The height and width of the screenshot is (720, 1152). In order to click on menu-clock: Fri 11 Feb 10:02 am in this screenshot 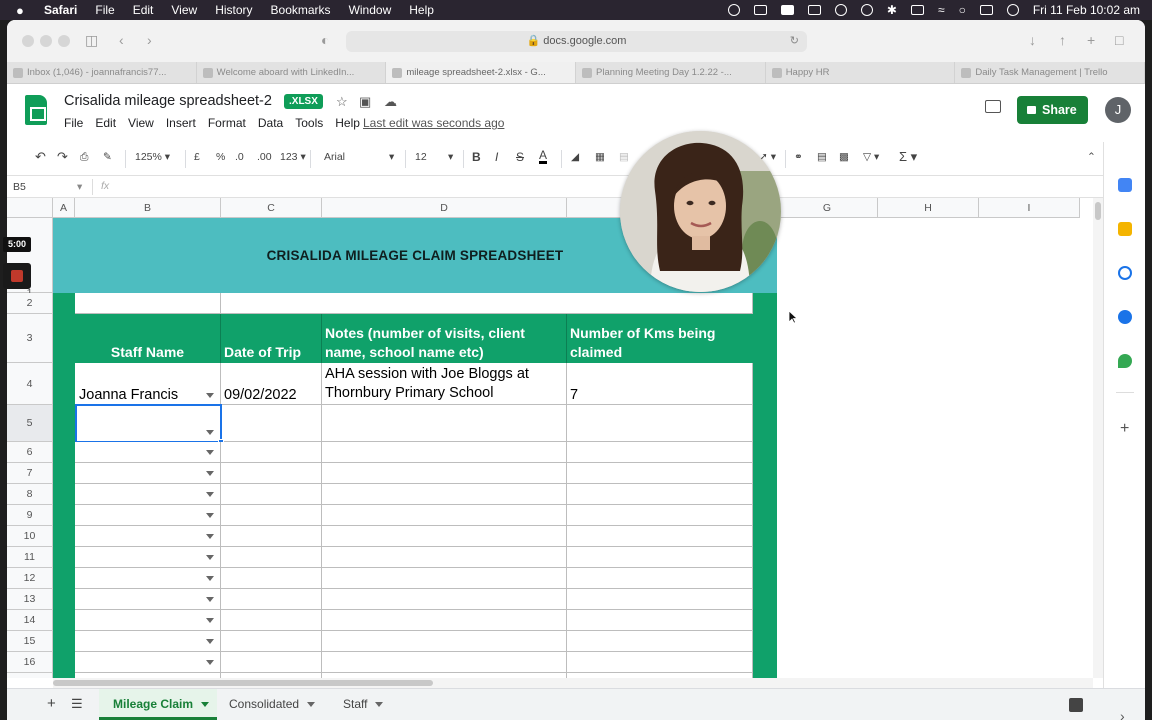, I will do `click(1086, 10)`.